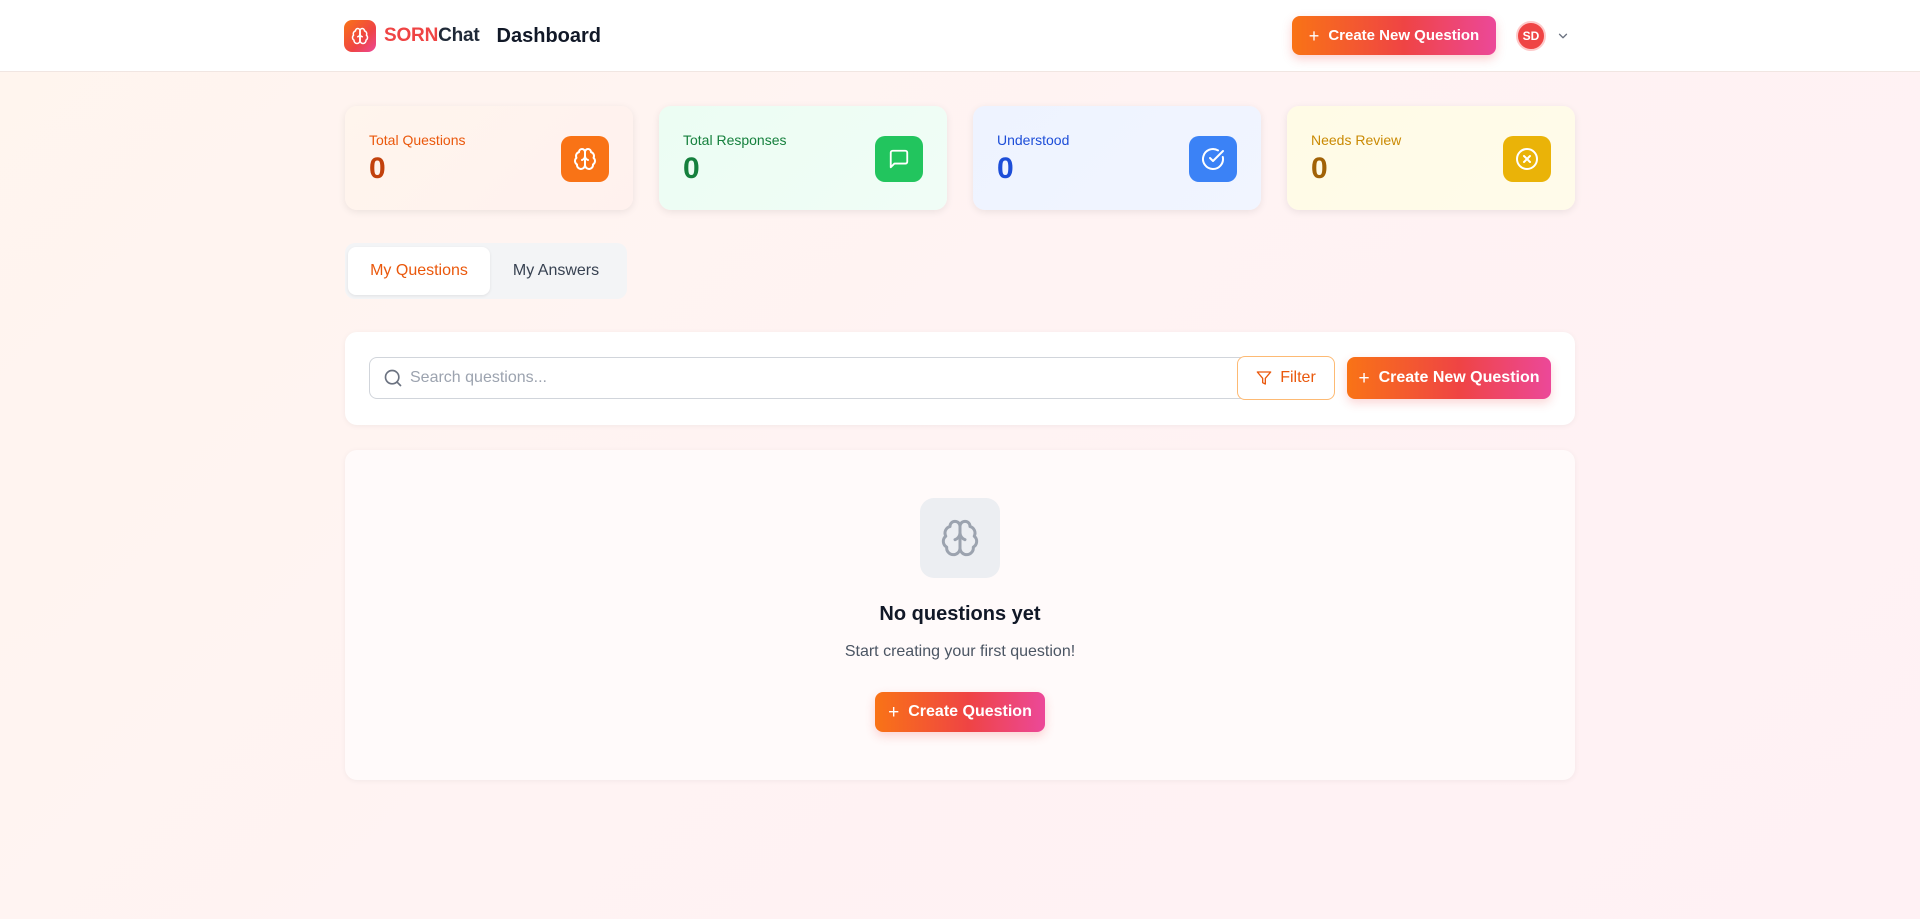 Image resolution: width=1920 pixels, height=919 pixels. I want to click on brand: SORNChat Dashboard, so click(472, 36).